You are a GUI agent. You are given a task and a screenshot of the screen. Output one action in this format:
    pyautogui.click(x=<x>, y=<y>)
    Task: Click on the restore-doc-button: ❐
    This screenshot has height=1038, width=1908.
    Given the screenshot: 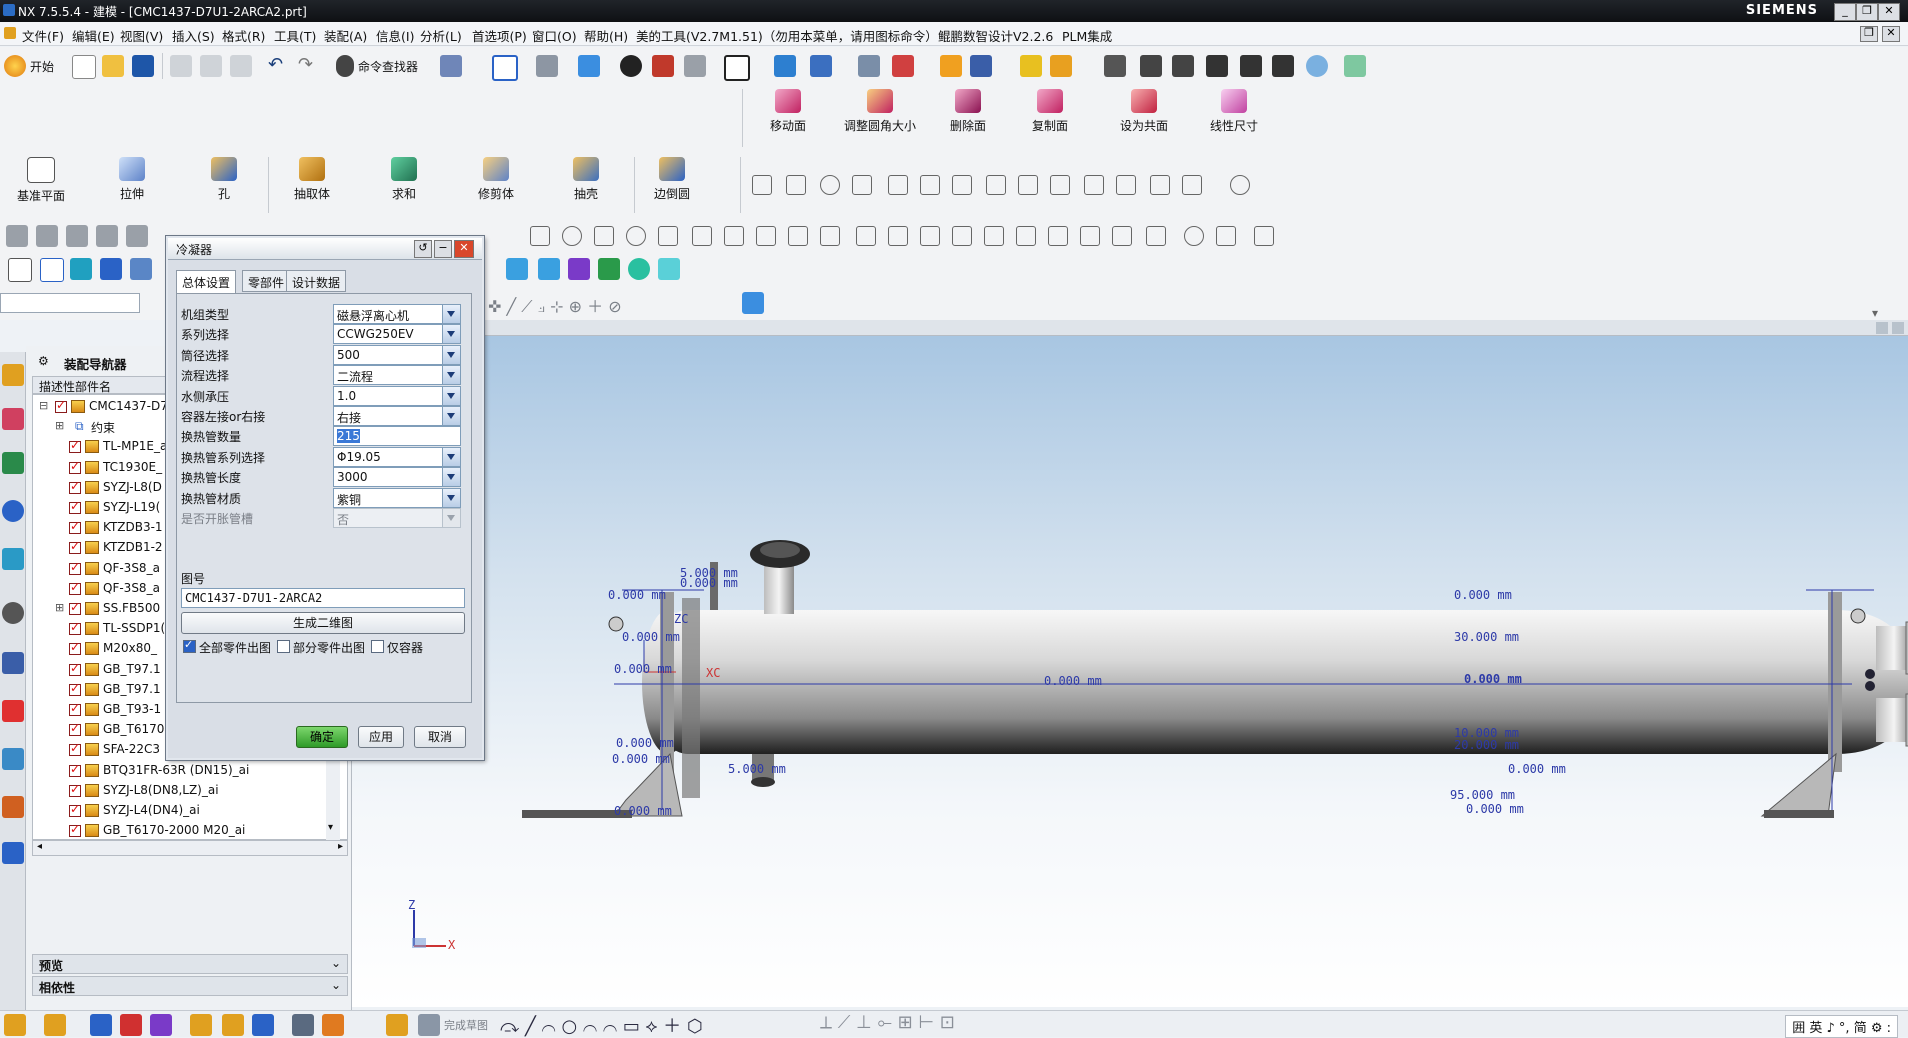 What is the action you would take?
    pyautogui.click(x=1869, y=34)
    